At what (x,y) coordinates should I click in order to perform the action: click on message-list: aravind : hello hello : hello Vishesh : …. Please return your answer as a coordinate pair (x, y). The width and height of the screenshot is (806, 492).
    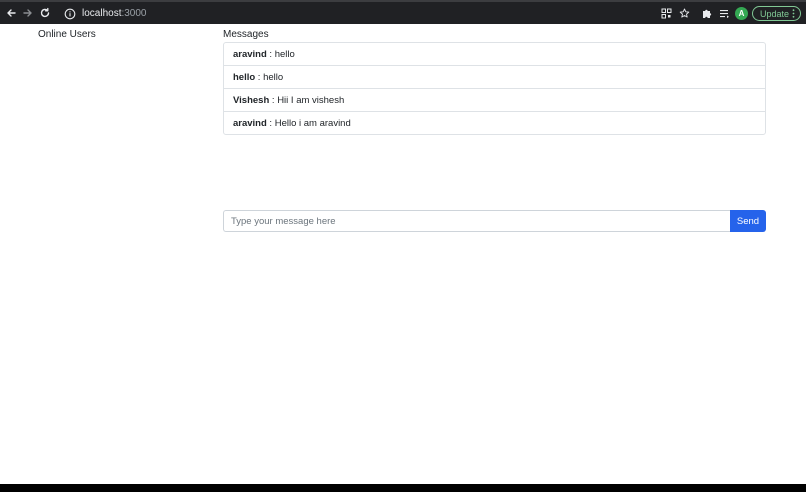
    Looking at the image, I should click on (494, 88).